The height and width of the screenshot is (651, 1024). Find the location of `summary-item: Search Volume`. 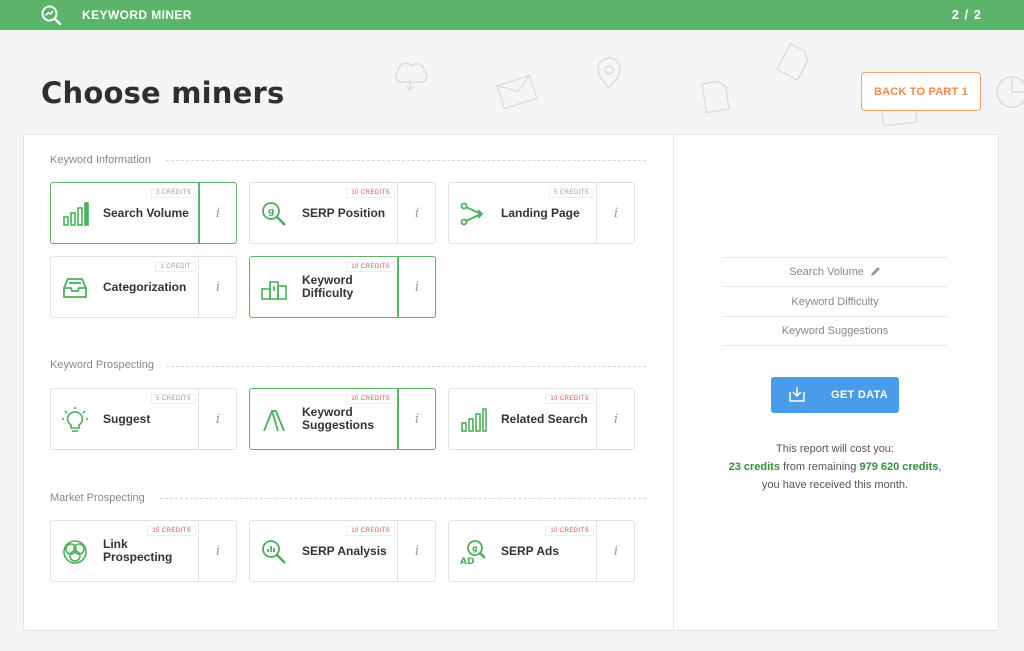

summary-item: Search Volume is located at coordinates (835, 272).